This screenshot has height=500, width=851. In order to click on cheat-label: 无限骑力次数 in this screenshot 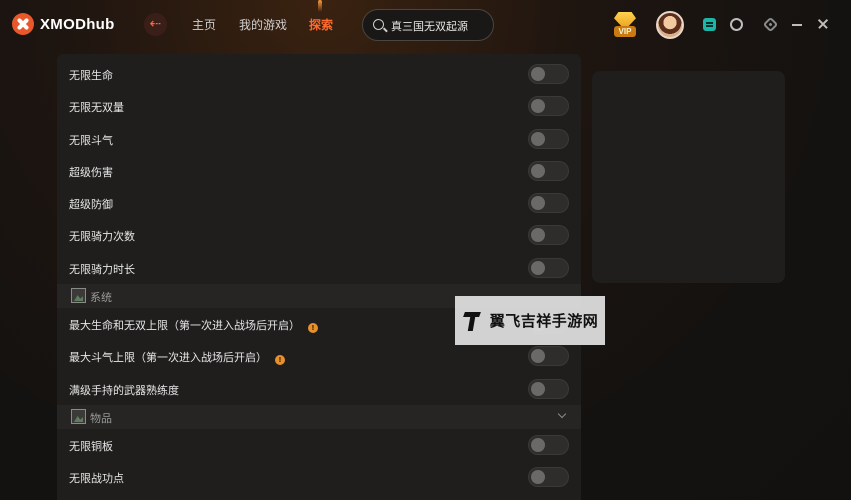, I will do `click(102, 237)`.